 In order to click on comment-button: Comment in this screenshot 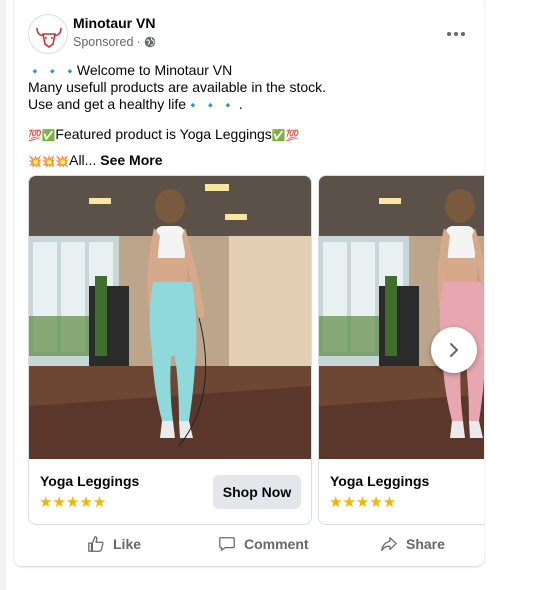, I will do `click(263, 544)`.